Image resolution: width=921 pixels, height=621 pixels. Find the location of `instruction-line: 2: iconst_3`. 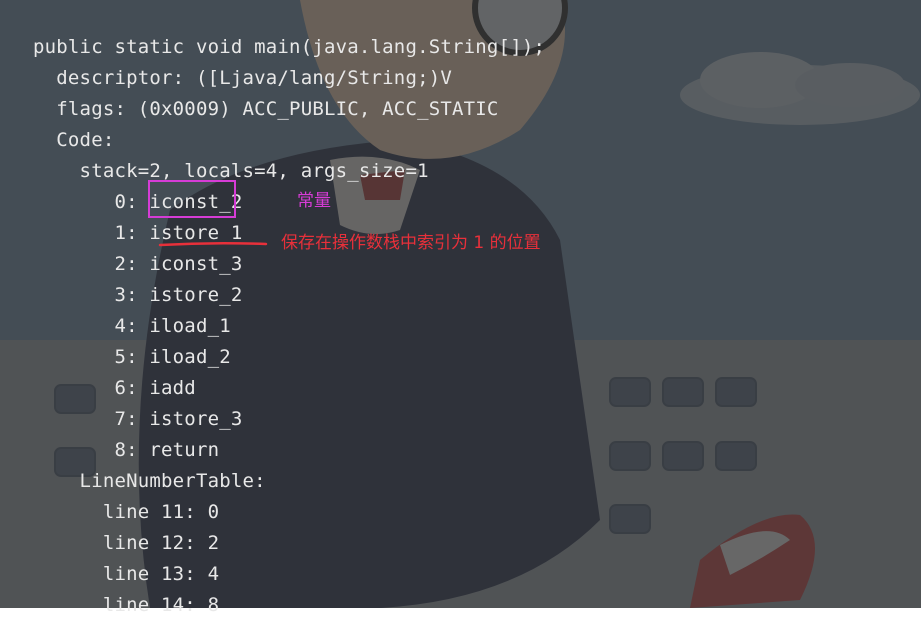

instruction-line: 2: iconst_3 is located at coordinates (138, 264).